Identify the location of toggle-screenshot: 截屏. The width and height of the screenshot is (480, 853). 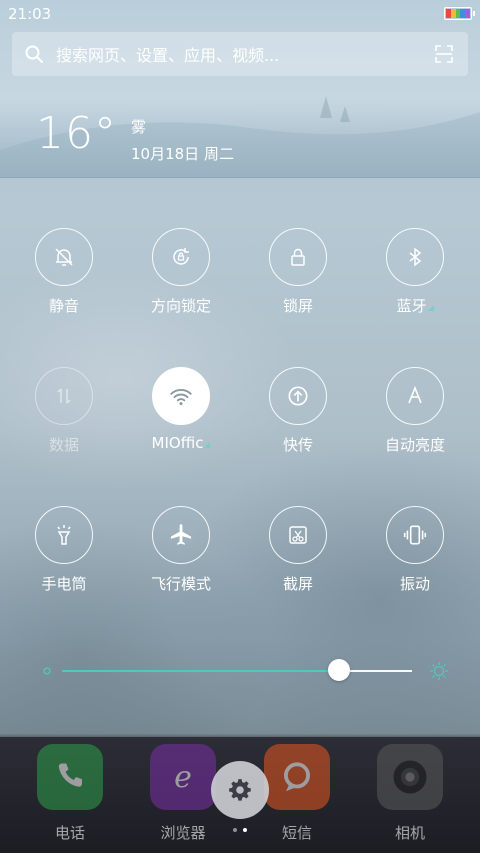
(298, 550).